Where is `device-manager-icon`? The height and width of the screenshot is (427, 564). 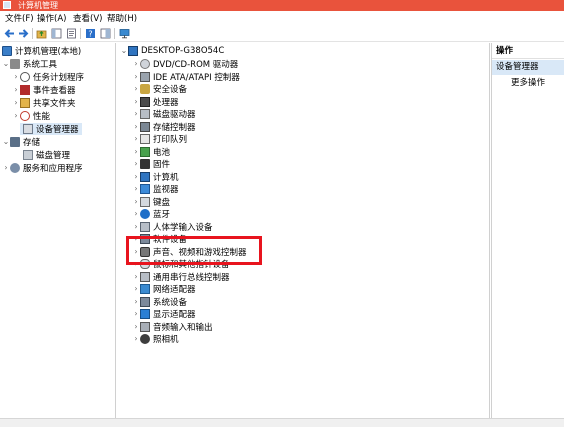
device-manager-icon is located at coordinates (28, 129).